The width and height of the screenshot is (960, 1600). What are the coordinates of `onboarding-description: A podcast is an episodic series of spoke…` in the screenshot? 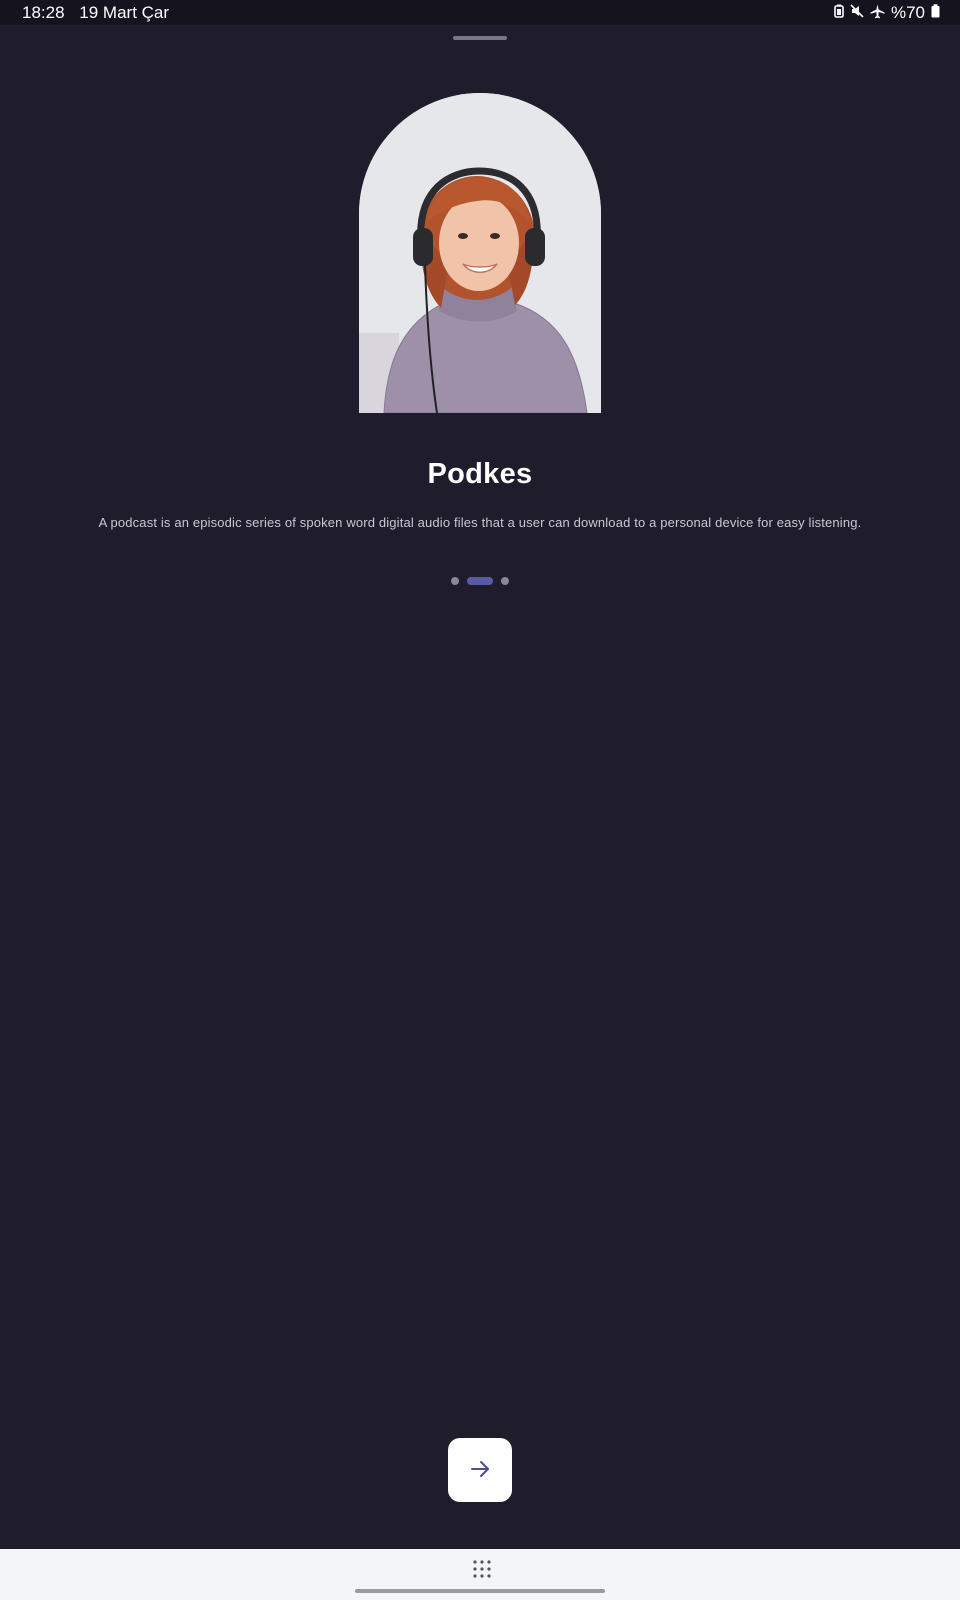 It's located at (480, 522).